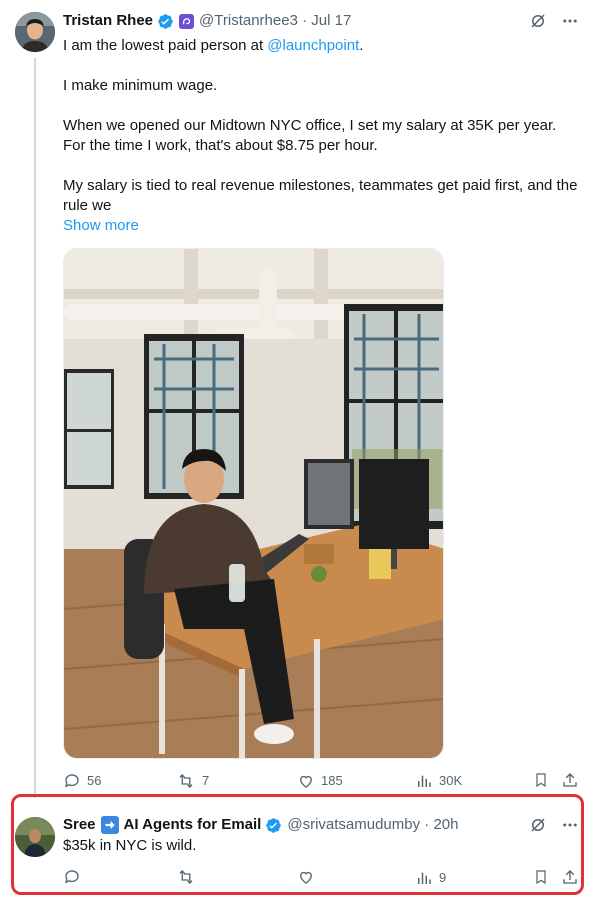 This screenshot has height=900, width=595. I want to click on tweet-text-segment: ., so click(361, 45).